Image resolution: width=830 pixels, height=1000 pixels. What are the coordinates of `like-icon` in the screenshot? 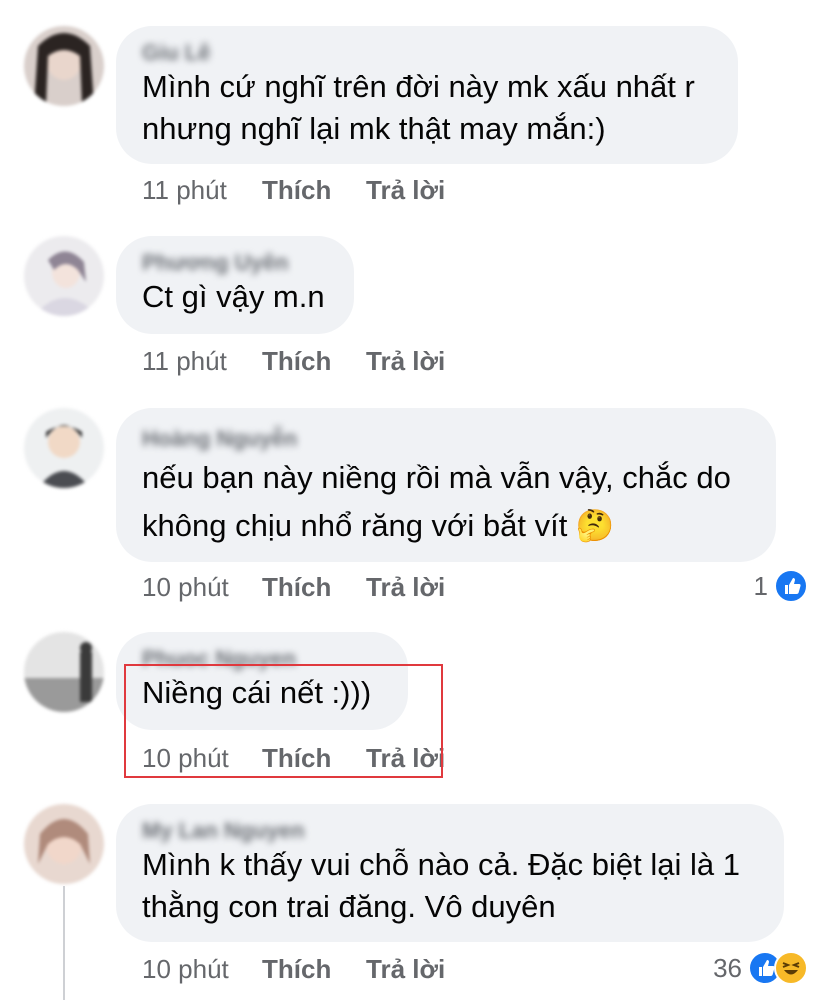 It's located at (791, 586).